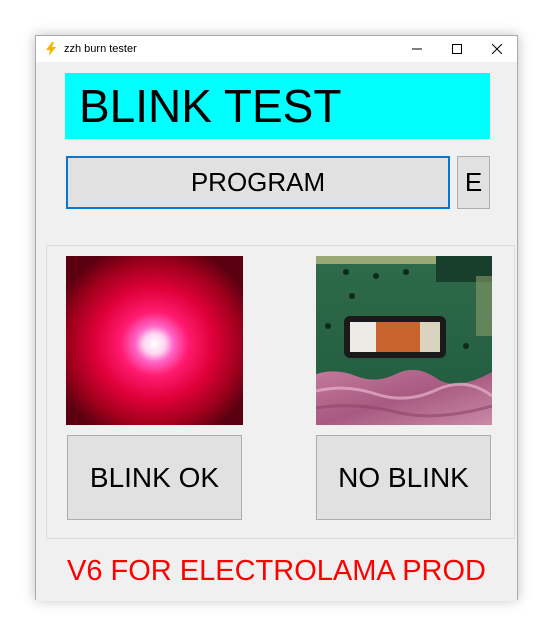  I want to click on close-button, so click(497, 49).